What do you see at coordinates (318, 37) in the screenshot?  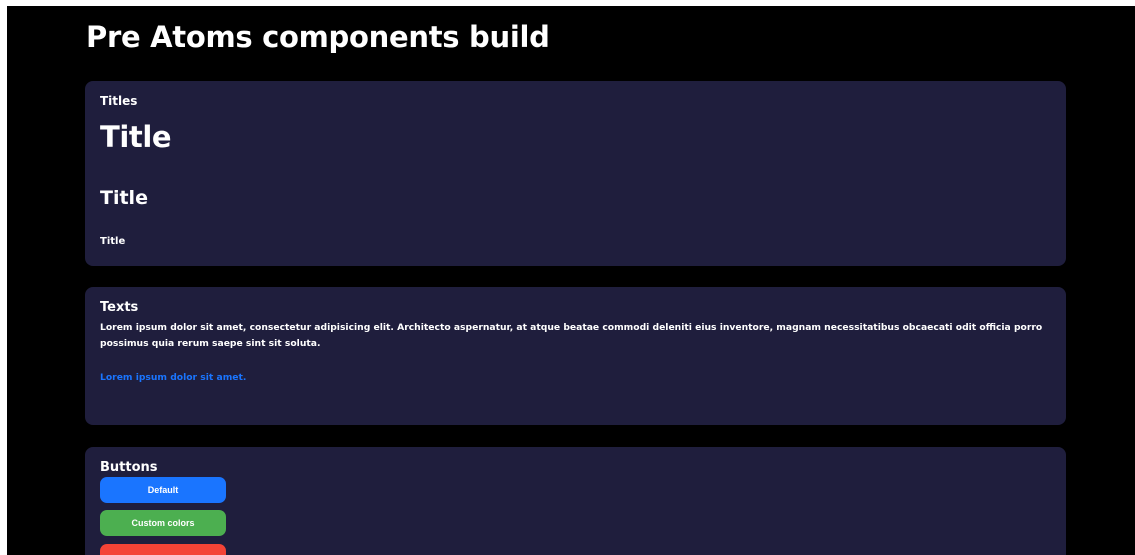 I see `page-title: Pre Atoms components build` at bounding box center [318, 37].